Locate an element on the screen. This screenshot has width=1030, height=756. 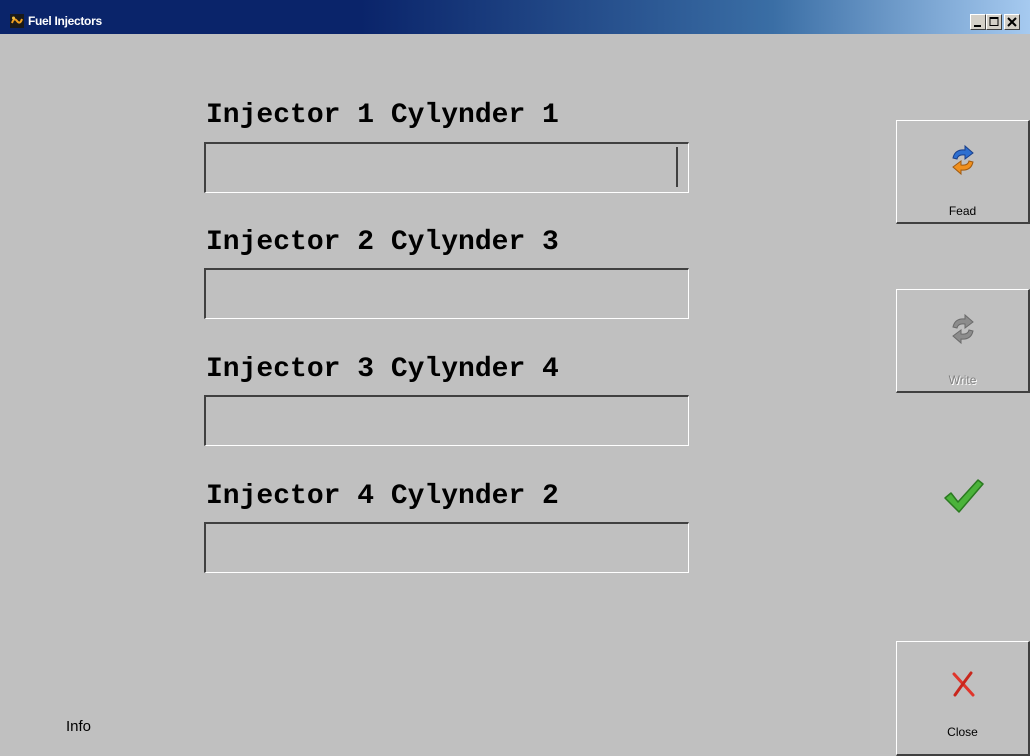
injector-2-label: Injector 2 Cylynder 3 is located at coordinates (382, 242).